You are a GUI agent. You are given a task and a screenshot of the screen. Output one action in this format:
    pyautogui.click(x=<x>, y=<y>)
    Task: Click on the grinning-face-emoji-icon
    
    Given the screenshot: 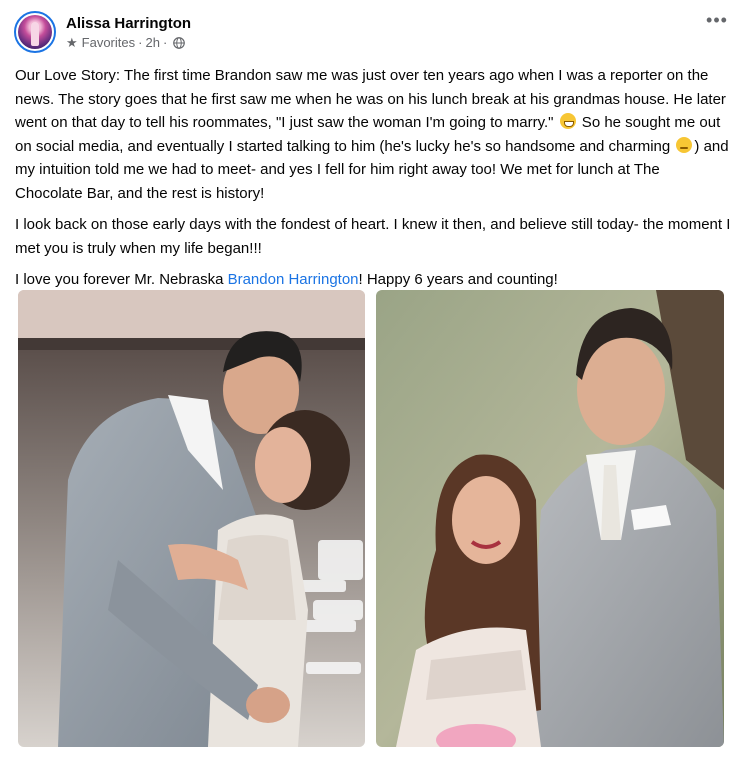 What is the action you would take?
    pyautogui.click(x=567, y=121)
    